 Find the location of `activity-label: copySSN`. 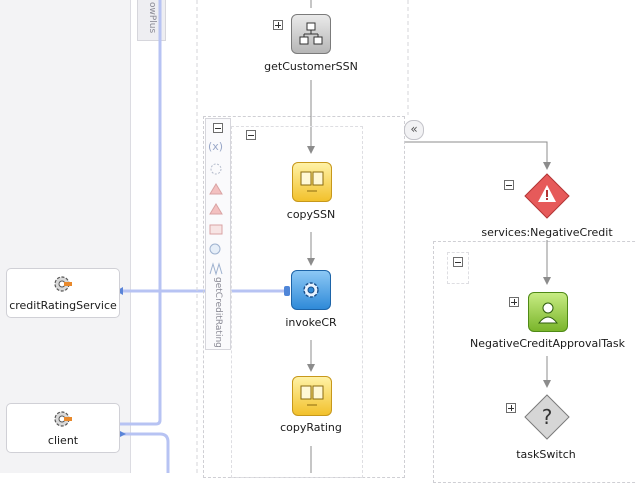

activity-label: copySSN is located at coordinates (311, 214).